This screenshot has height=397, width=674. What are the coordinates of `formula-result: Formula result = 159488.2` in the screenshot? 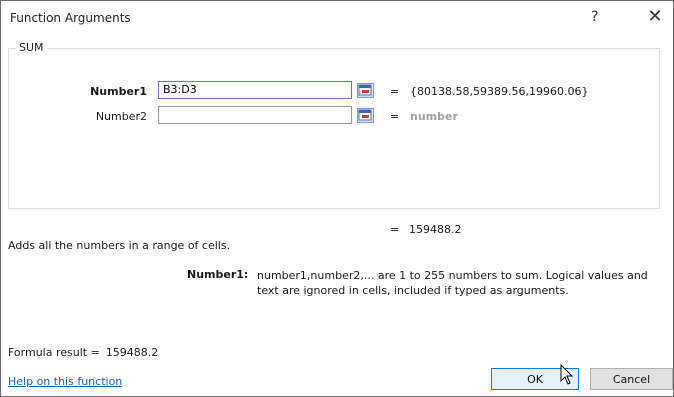 It's located at (86, 352).